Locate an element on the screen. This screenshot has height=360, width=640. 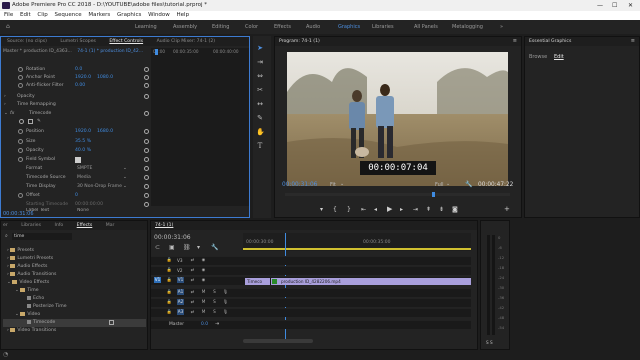
pen-tool-icon: ✎ is located at coordinates (260, 118).